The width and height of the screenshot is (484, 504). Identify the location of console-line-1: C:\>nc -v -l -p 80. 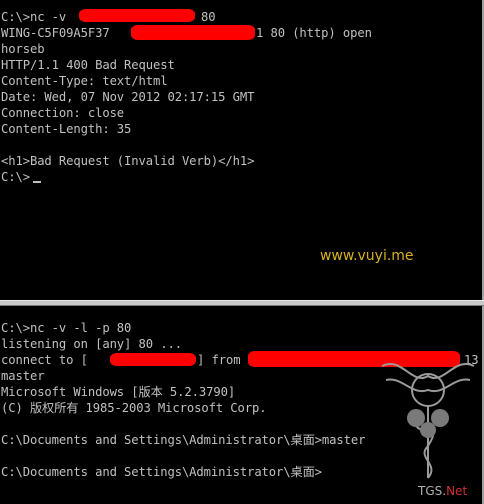
(66, 328).